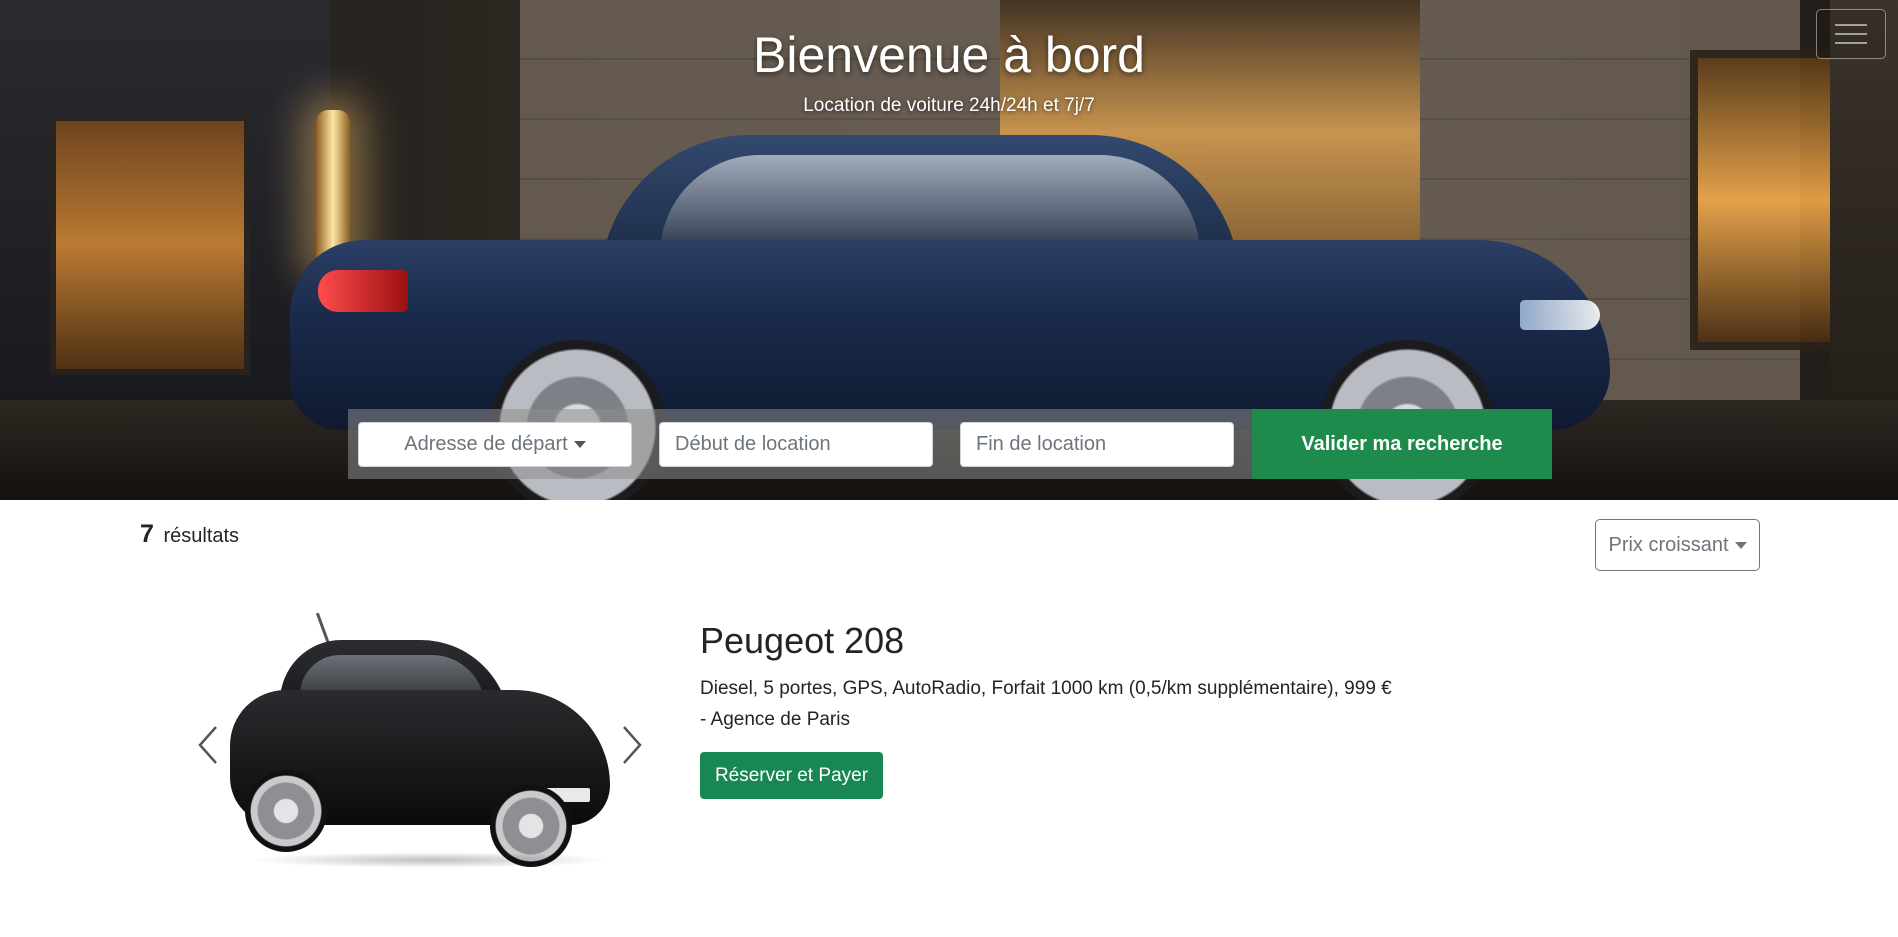 The width and height of the screenshot is (1898, 937). Describe the element at coordinates (486, 444) in the screenshot. I see `start-address-label: Adresse de départ` at that location.